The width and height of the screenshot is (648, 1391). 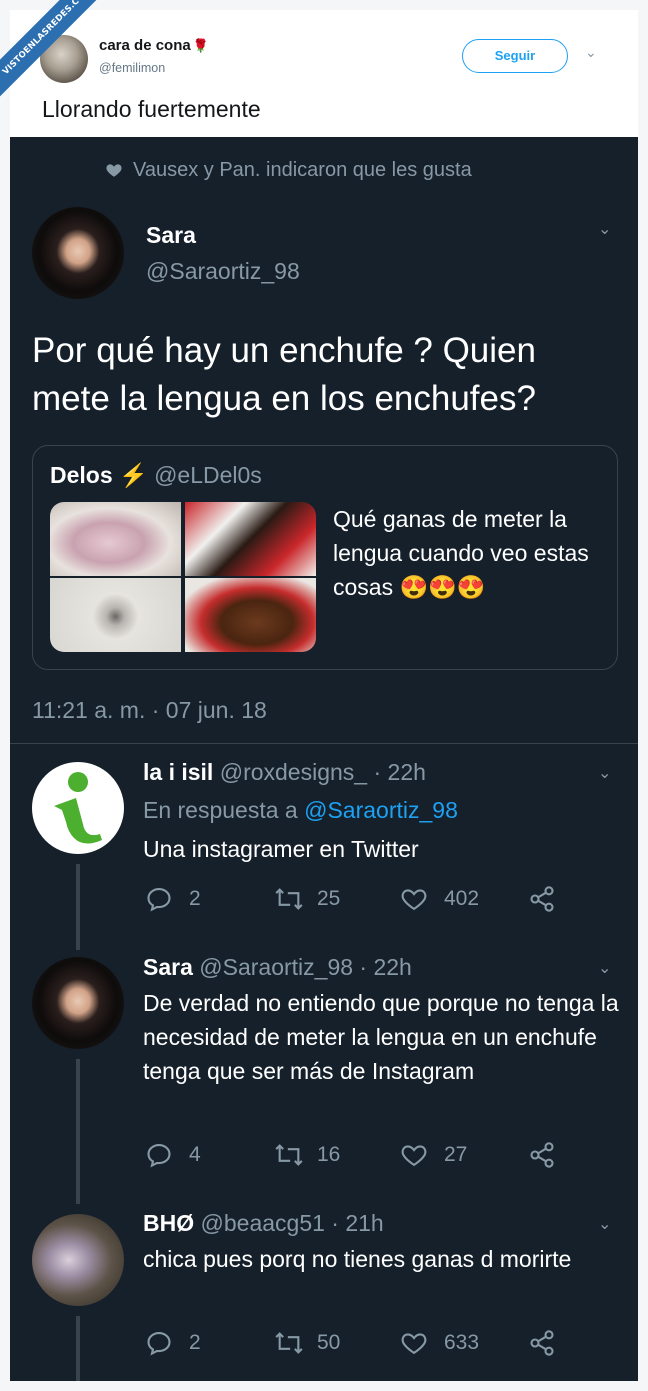 I want to click on reply-context: En respuesta a @Saraortiz_98, so click(x=300, y=810).